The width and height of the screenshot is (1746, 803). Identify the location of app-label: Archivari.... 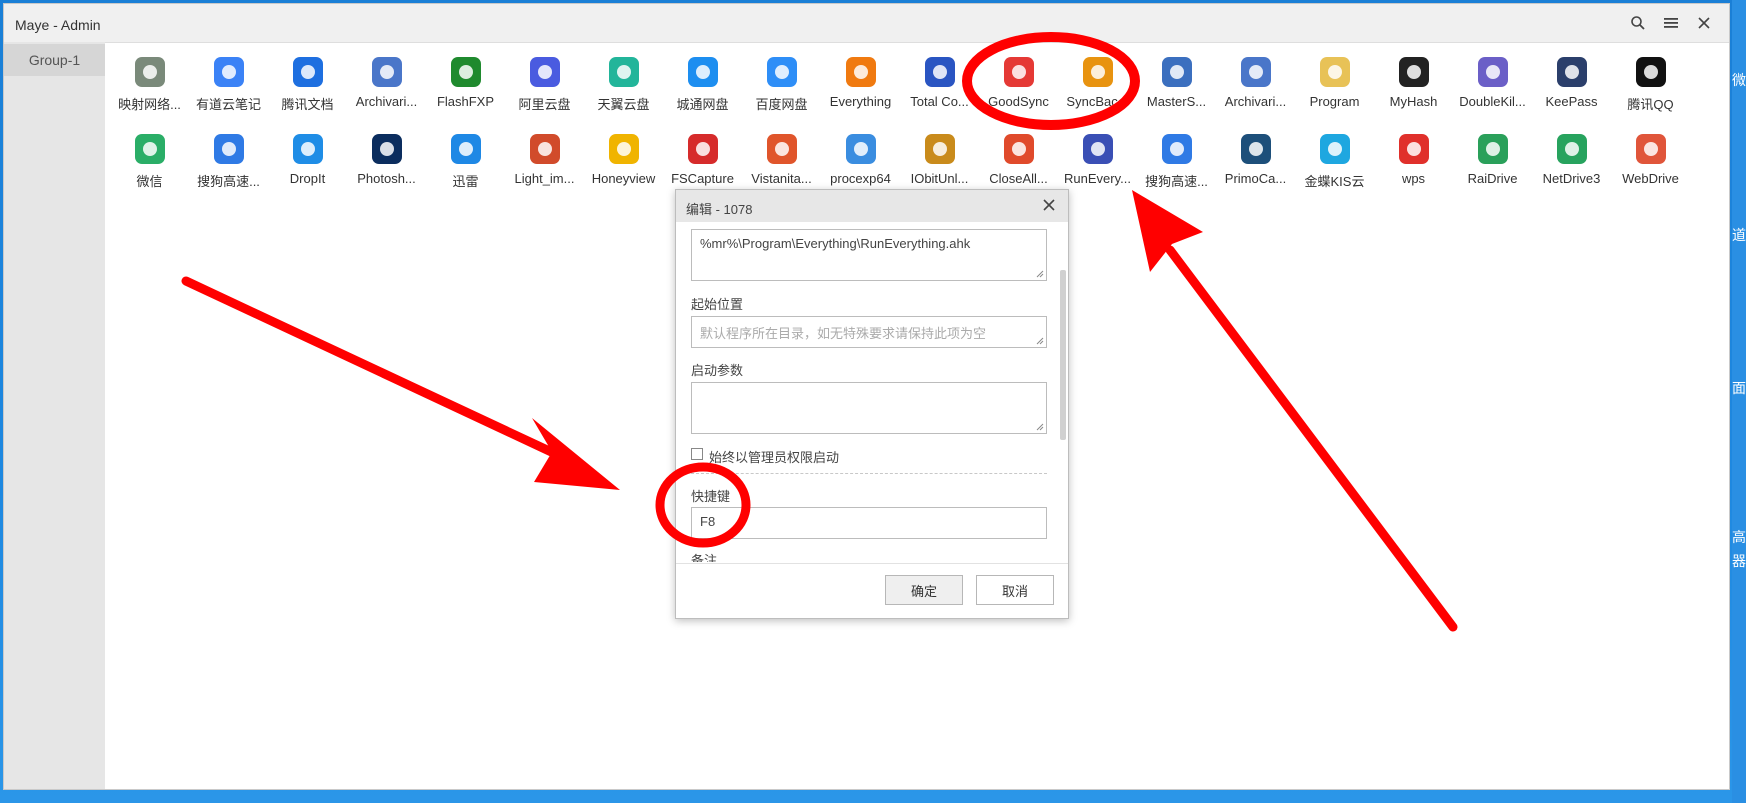
(1255, 101).